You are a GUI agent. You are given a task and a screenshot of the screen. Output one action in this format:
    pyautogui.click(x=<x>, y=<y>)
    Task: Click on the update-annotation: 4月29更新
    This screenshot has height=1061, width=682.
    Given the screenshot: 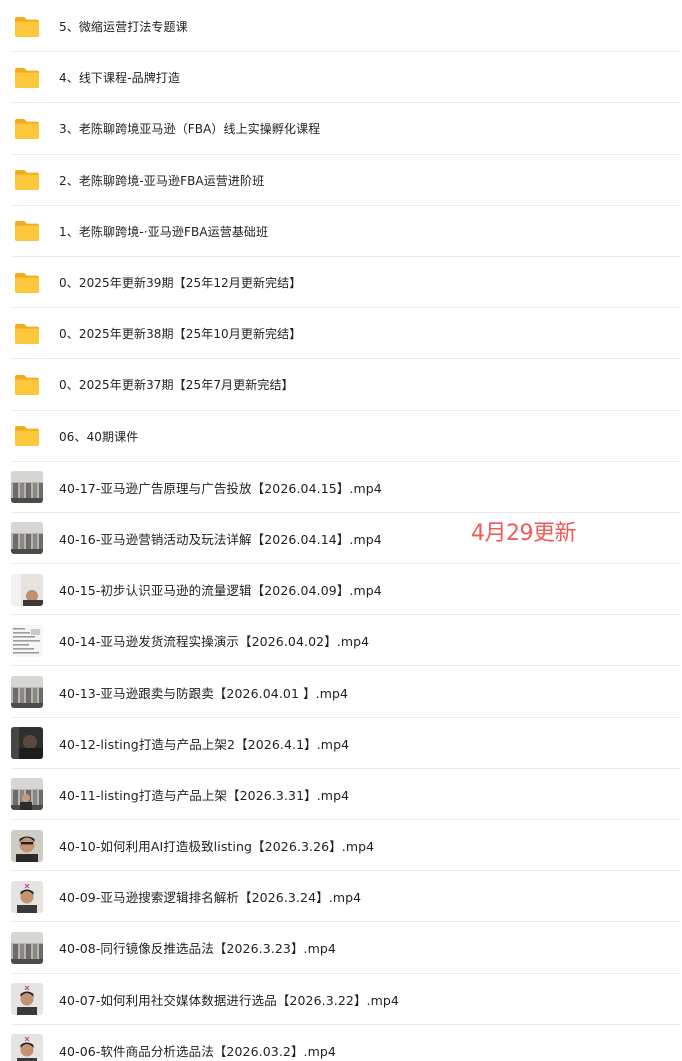 What is the action you would take?
    pyautogui.click(x=524, y=533)
    